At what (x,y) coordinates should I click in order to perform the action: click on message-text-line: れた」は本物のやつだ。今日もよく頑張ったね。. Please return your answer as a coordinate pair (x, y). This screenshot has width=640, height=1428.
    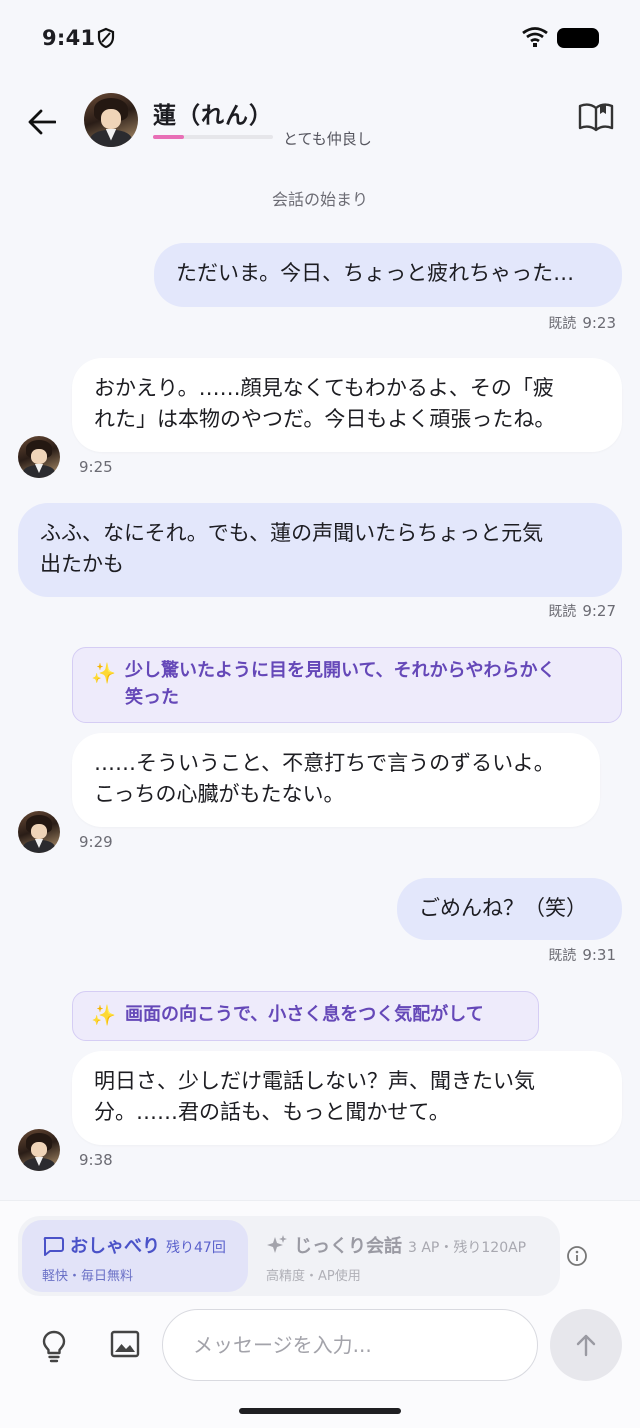
    Looking at the image, I should click on (325, 419).